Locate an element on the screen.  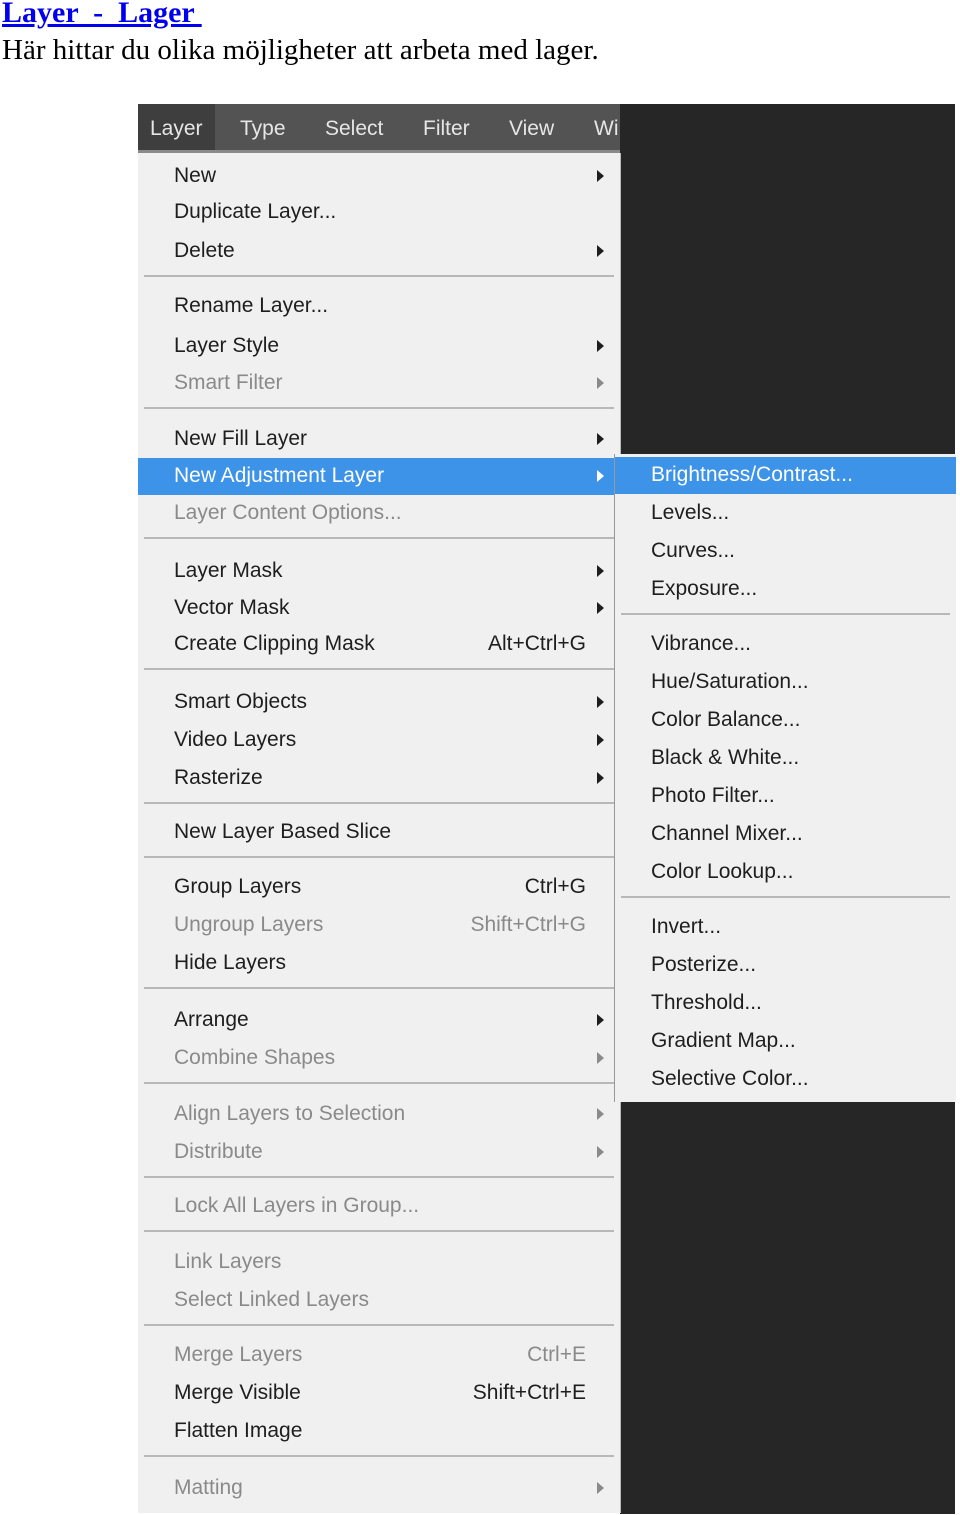
menu-item-label: Create Clipping Mask is located at coordinates (274, 643).